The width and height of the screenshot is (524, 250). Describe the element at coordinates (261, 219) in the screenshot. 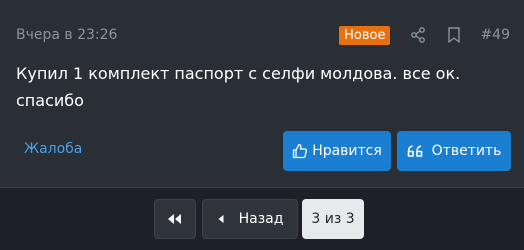

I see `prev-page-label: Назад` at that location.